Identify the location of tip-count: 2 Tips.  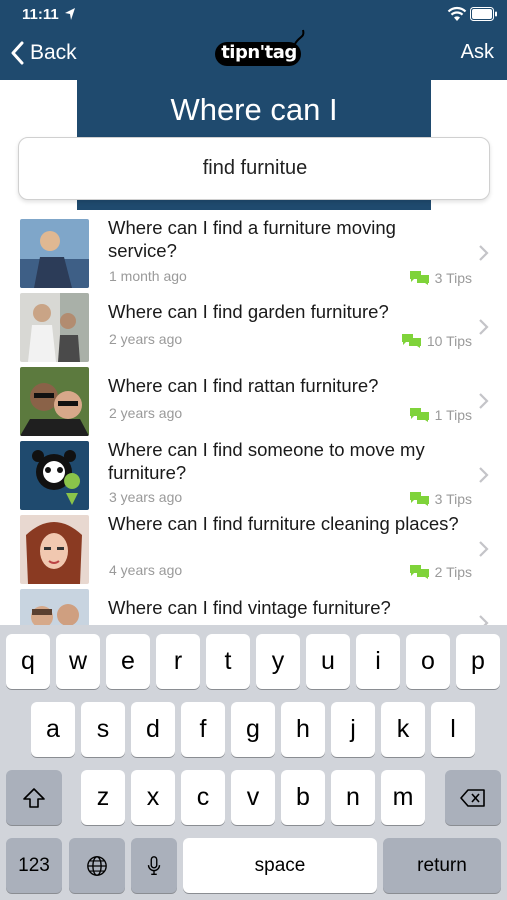
(440, 572).